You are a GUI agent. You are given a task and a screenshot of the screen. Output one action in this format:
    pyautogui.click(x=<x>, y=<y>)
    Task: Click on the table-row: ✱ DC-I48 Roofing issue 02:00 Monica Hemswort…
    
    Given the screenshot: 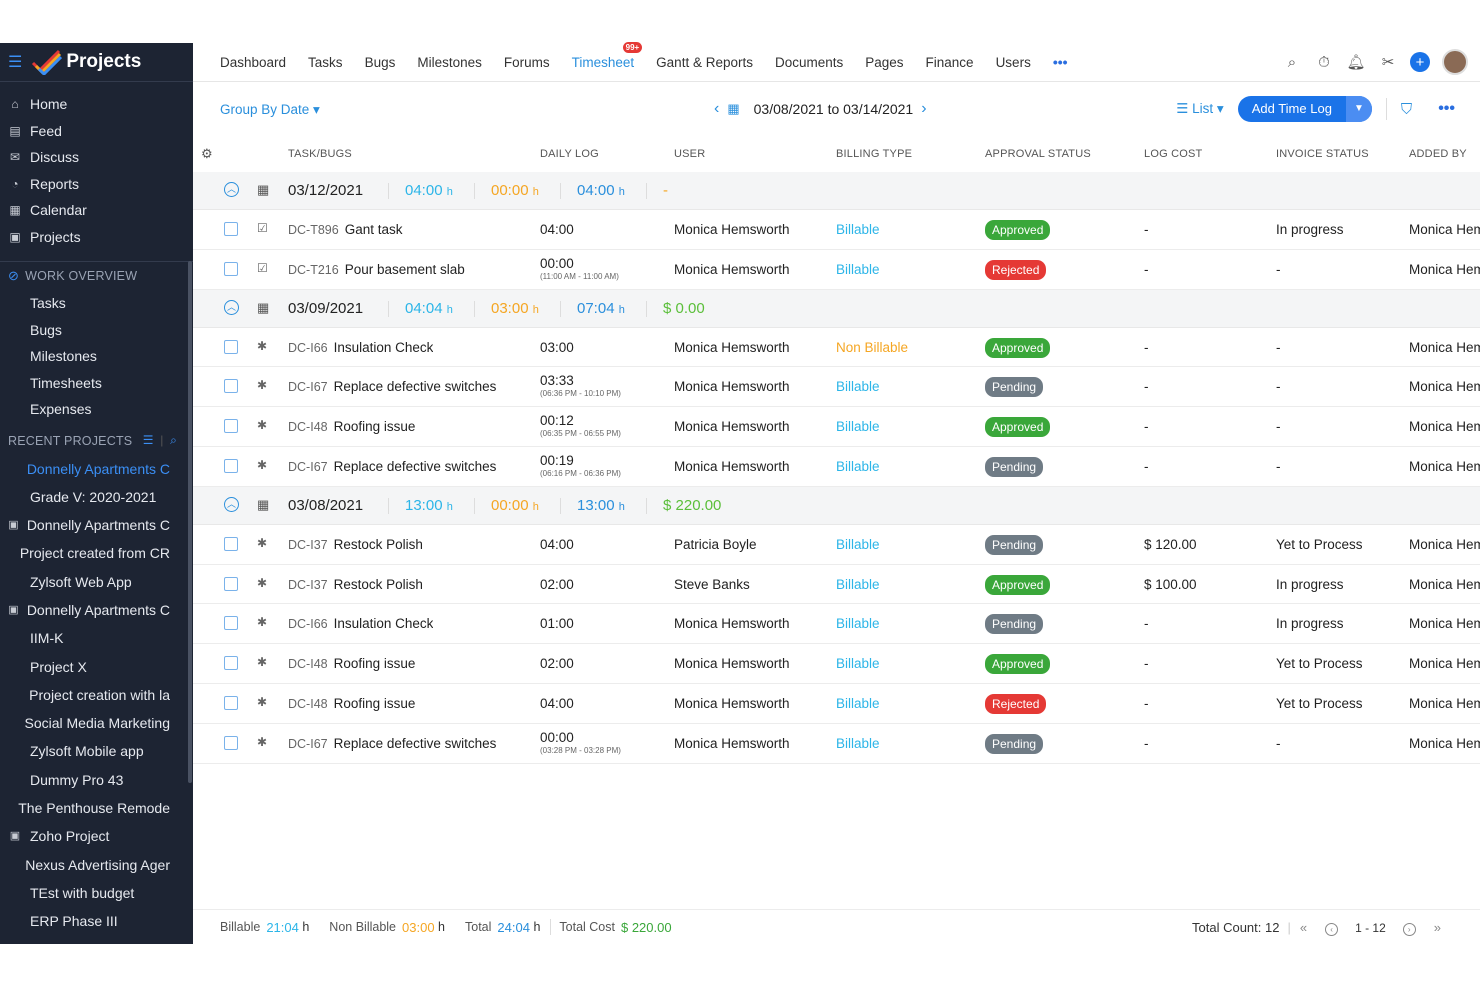 What is the action you would take?
    pyautogui.click(x=836, y=664)
    